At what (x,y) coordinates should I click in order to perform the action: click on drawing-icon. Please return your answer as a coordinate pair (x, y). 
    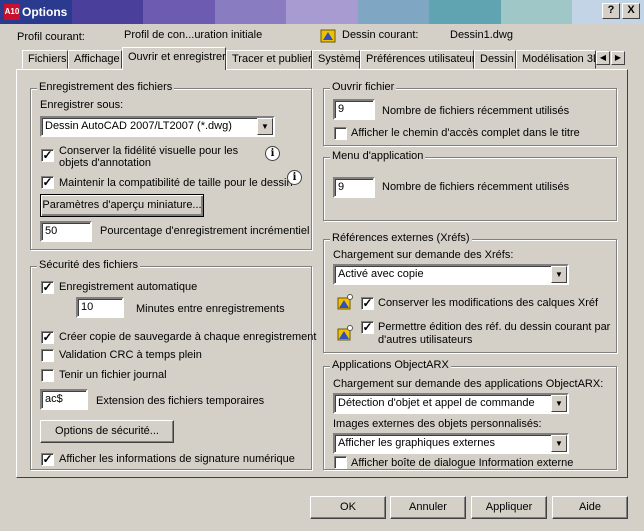
    Looking at the image, I should click on (328, 36).